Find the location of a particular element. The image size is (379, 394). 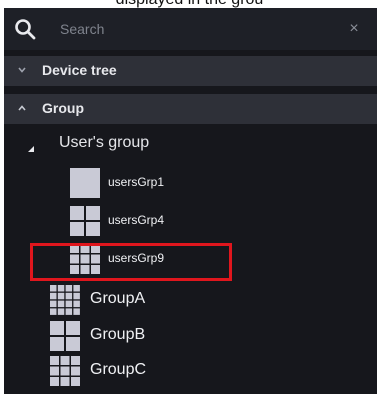

tree-item-label: usersGrp4 is located at coordinates (136, 220).